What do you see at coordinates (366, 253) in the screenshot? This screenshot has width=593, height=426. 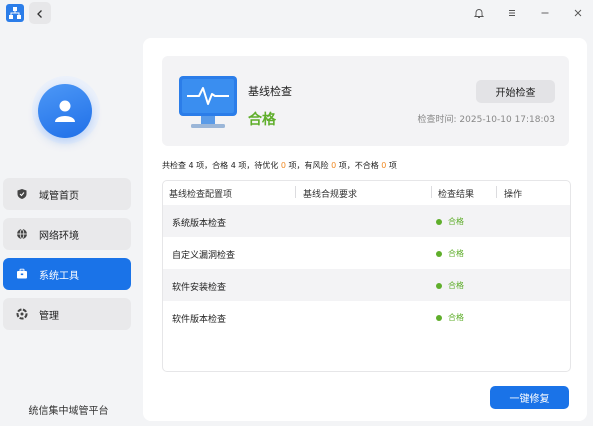 I see `table-row: 自定义漏洞检查 合格` at bounding box center [366, 253].